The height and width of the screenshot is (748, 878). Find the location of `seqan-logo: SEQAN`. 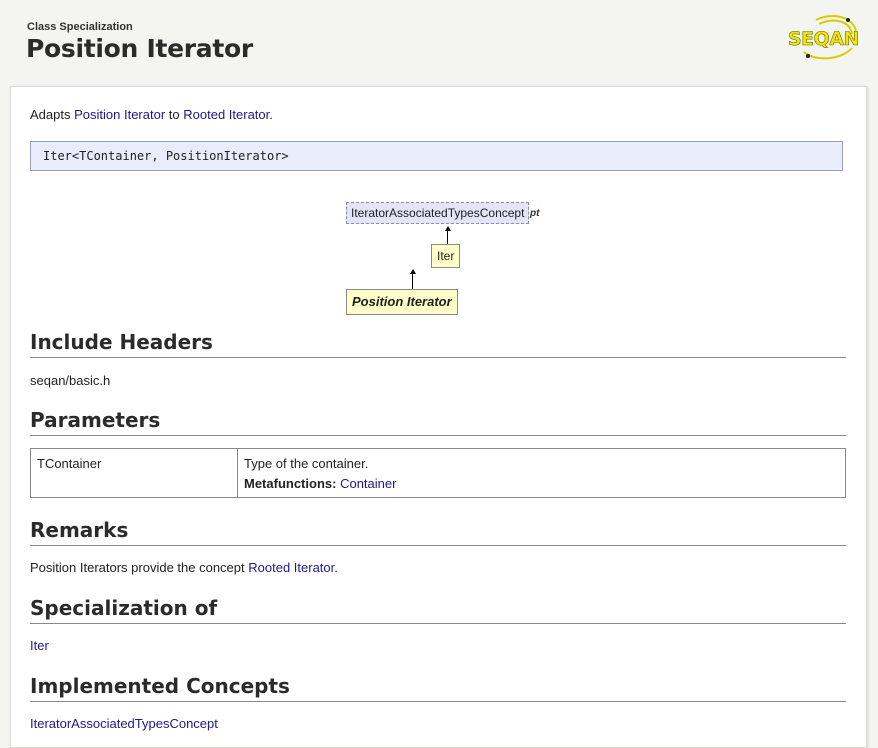

seqan-logo: SEQAN is located at coordinates (825, 37).